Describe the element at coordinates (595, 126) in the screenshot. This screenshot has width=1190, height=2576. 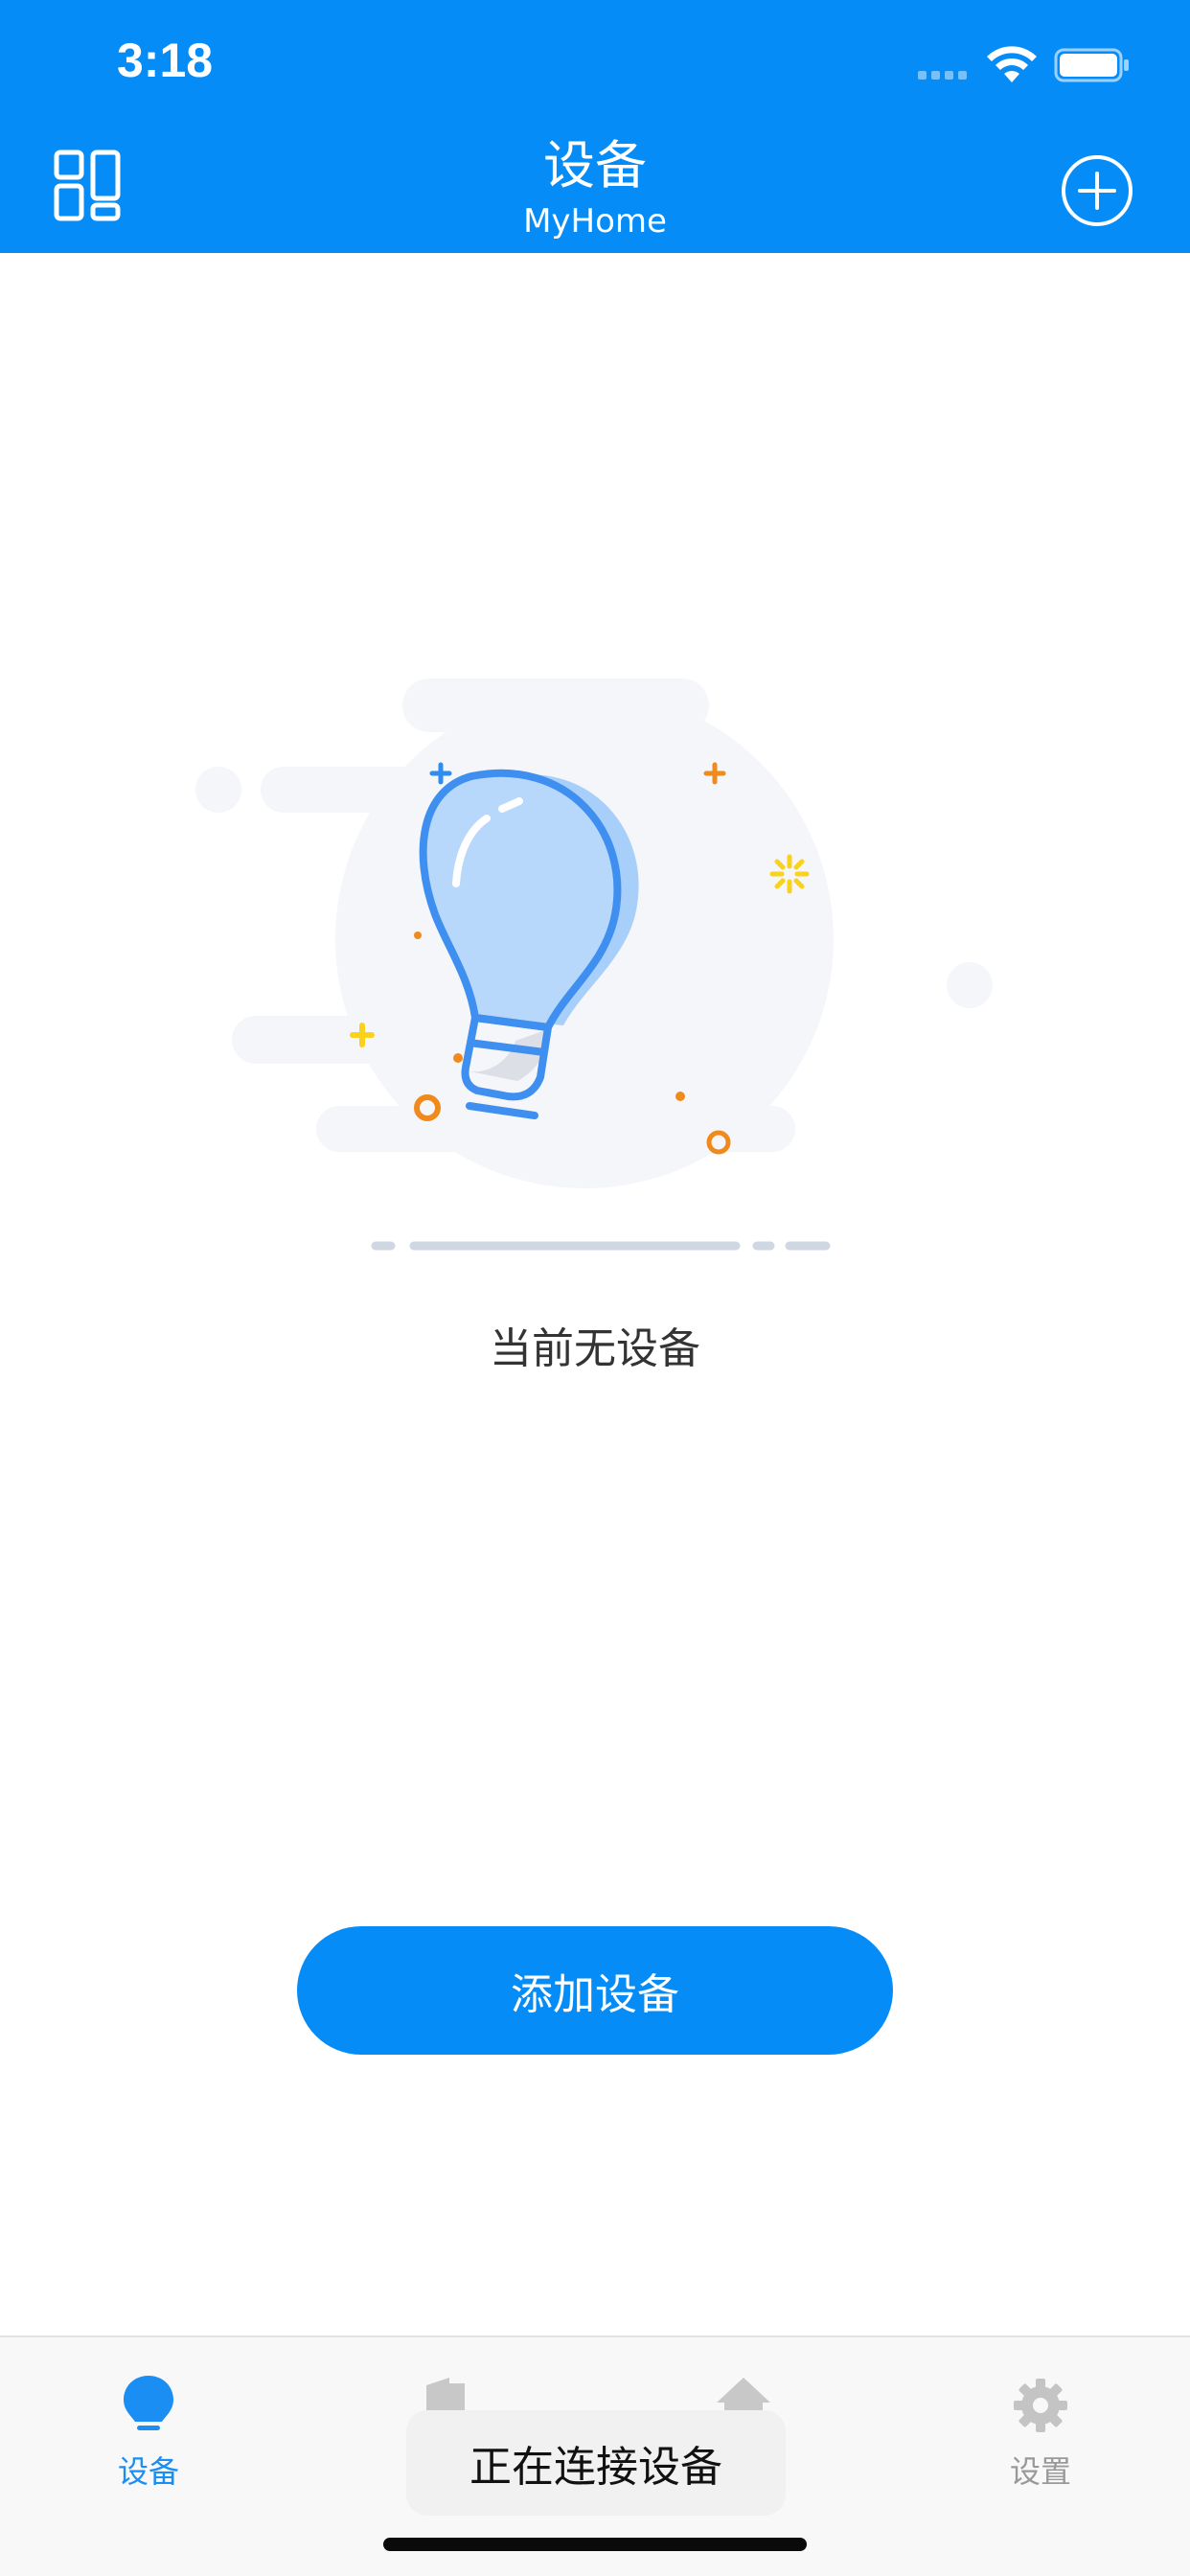
I see `navigation-header: 3:18 设备 MyHome` at that location.